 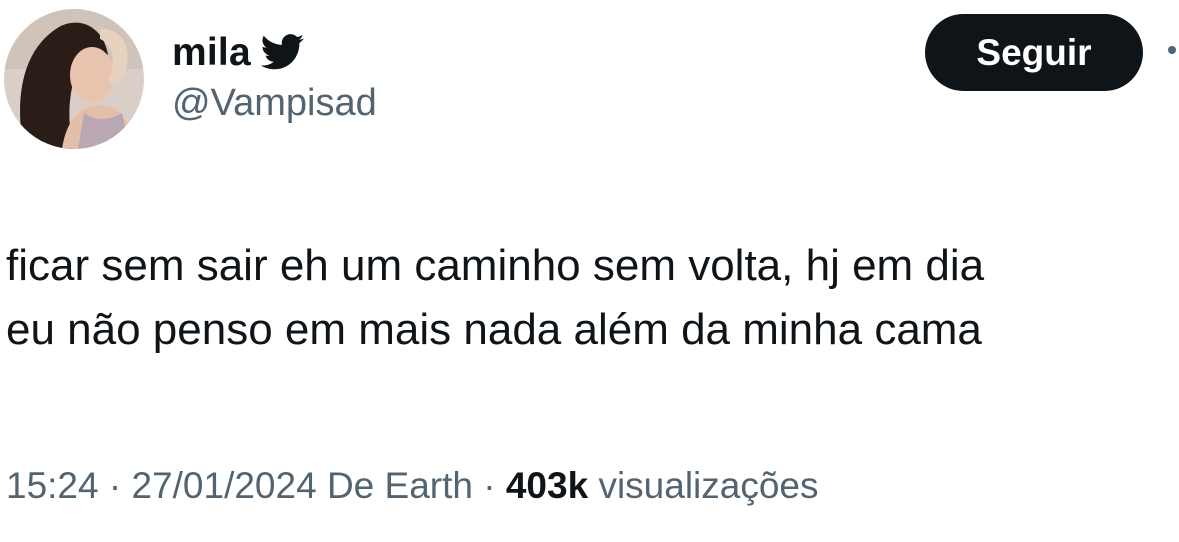 What do you see at coordinates (211, 52) in the screenshot?
I see `display-name: mila` at bounding box center [211, 52].